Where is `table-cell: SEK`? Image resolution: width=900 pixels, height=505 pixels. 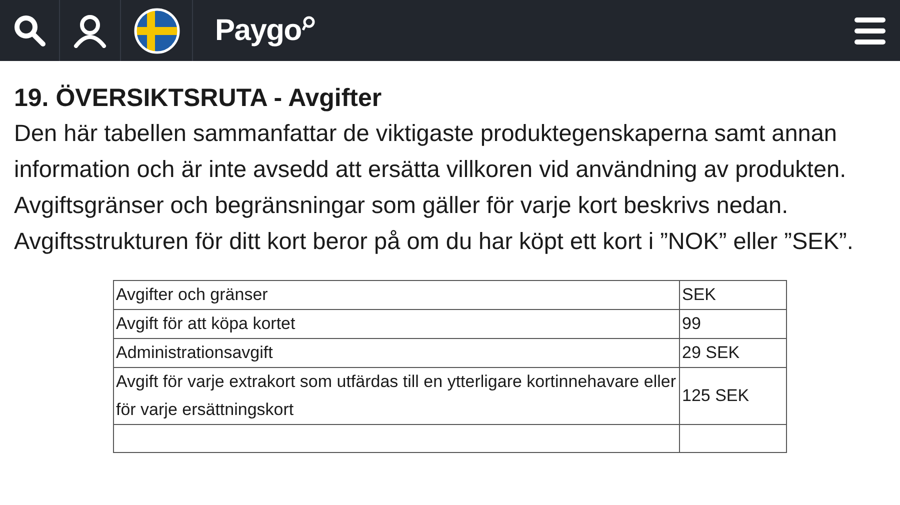
table-cell: SEK is located at coordinates (733, 295).